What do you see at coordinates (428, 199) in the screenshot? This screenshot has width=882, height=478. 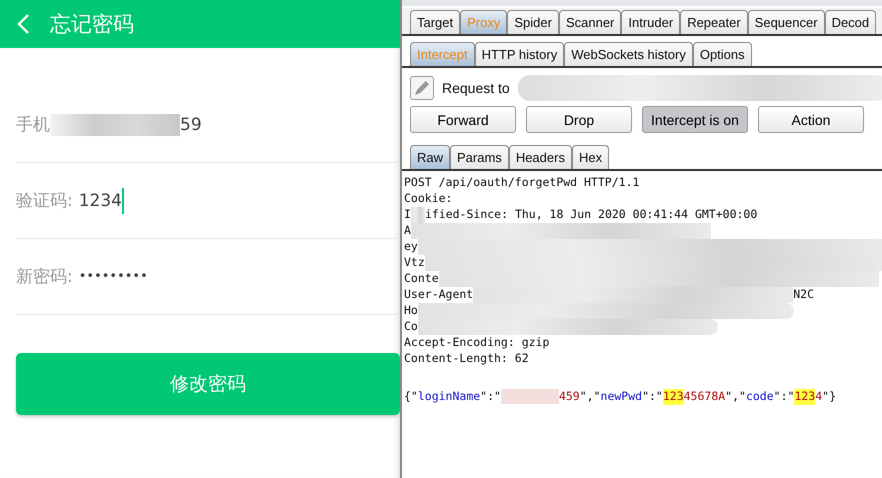 I see `request-line: Cookie:` at bounding box center [428, 199].